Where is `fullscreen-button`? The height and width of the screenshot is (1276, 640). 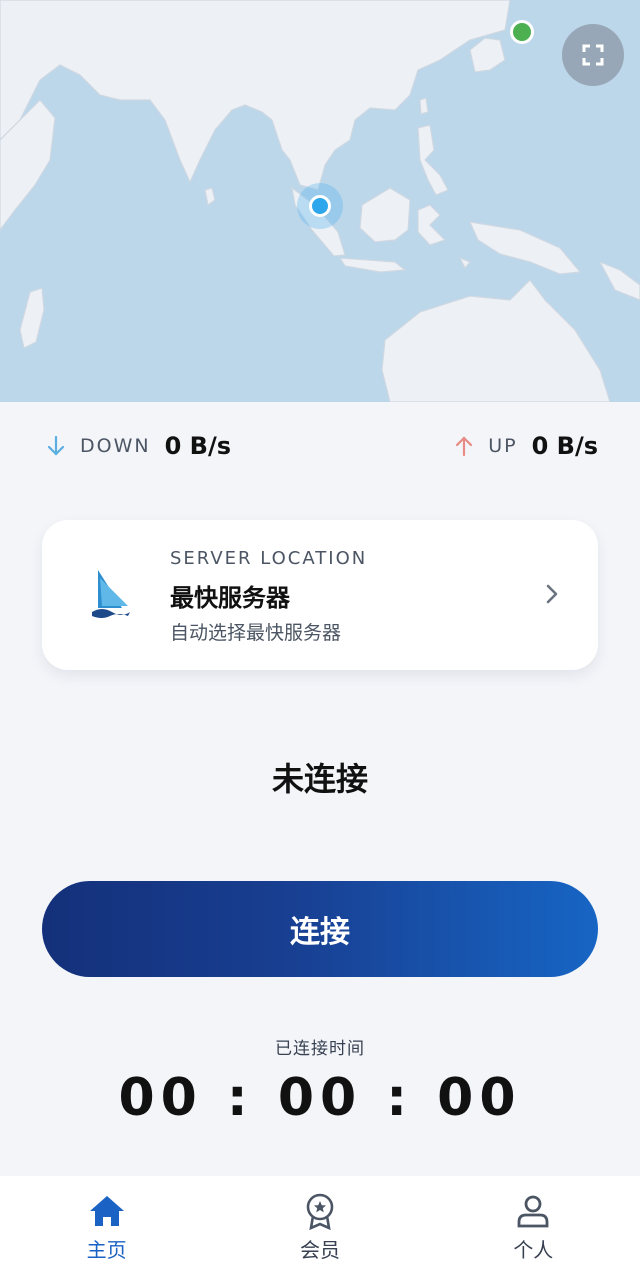 fullscreen-button is located at coordinates (593, 55).